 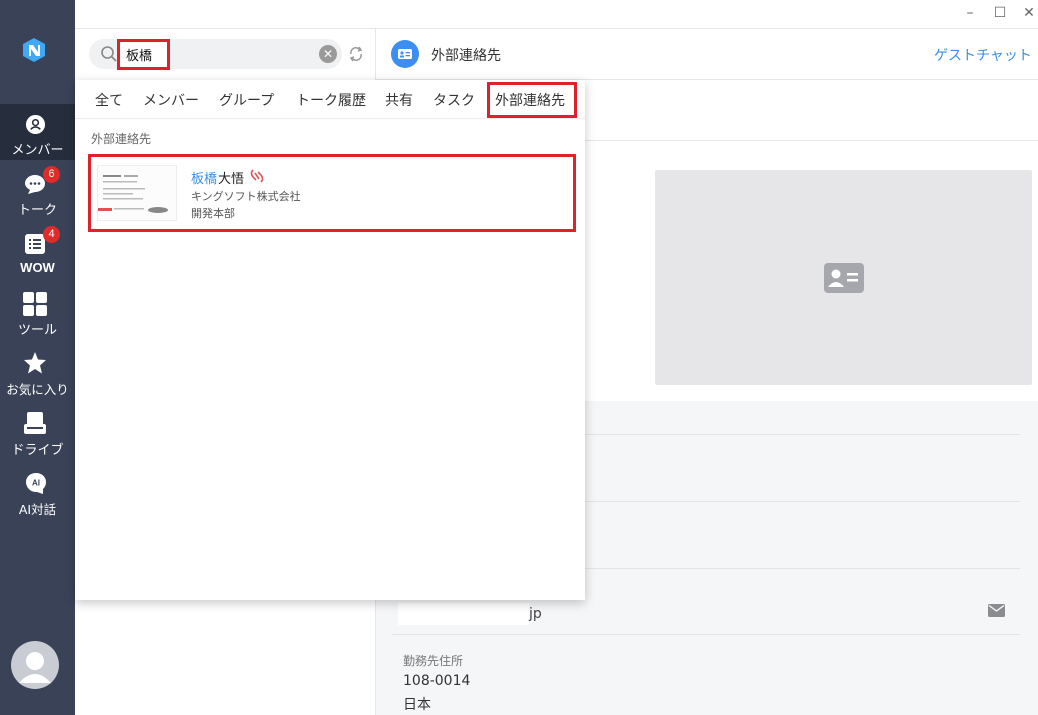 What do you see at coordinates (332, 193) in the screenshot?
I see `search-result-item: 板橋 大悟 キングソフト株式会社 開発本部` at bounding box center [332, 193].